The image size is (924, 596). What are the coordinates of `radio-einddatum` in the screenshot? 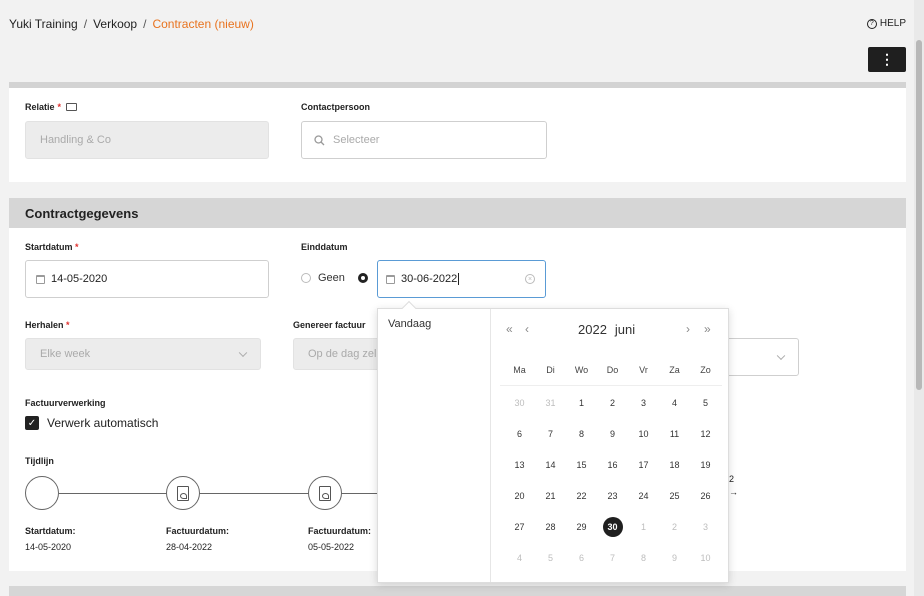 It's located at (362, 278).